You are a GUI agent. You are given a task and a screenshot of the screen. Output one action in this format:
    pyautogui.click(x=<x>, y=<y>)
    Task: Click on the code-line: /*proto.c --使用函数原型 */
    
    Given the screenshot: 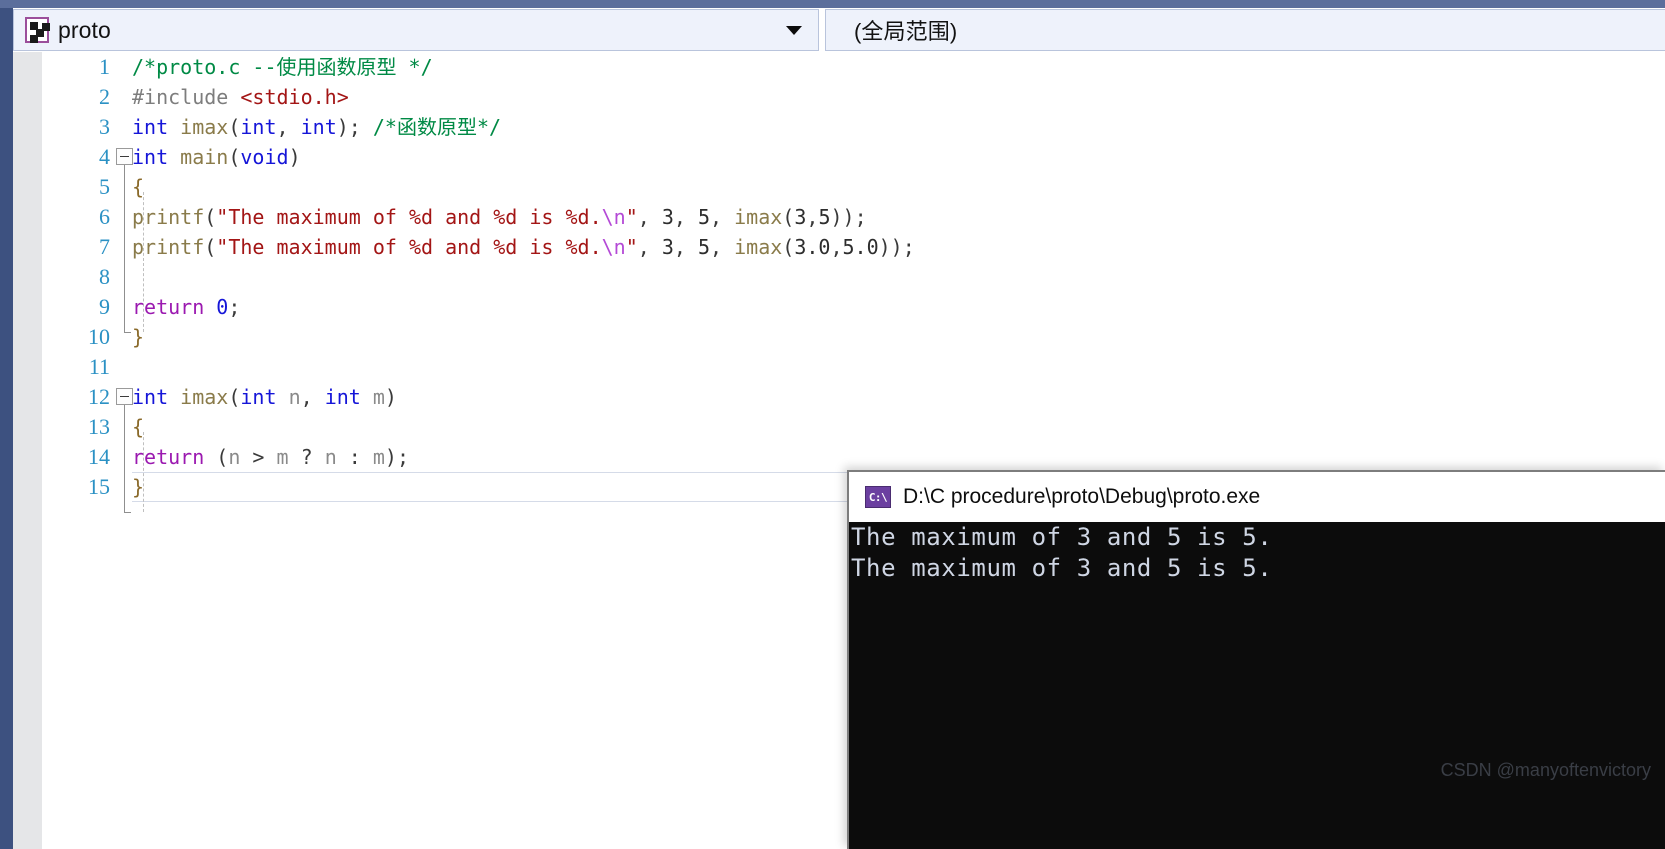 What is the action you would take?
    pyautogui.click(x=282, y=67)
    